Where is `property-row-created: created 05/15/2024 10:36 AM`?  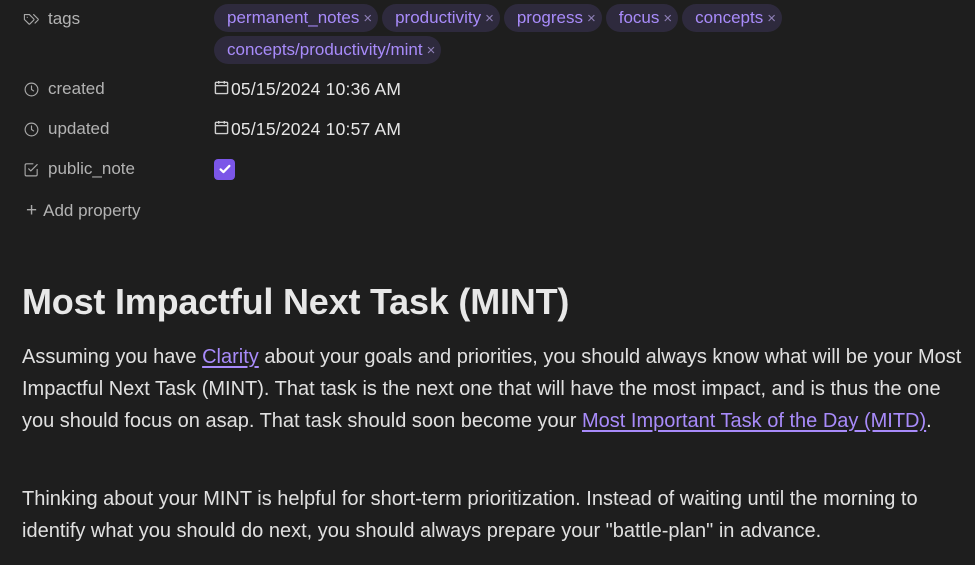
property-row-created: created 05/15/2024 10:36 AM is located at coordinates (211, 89).